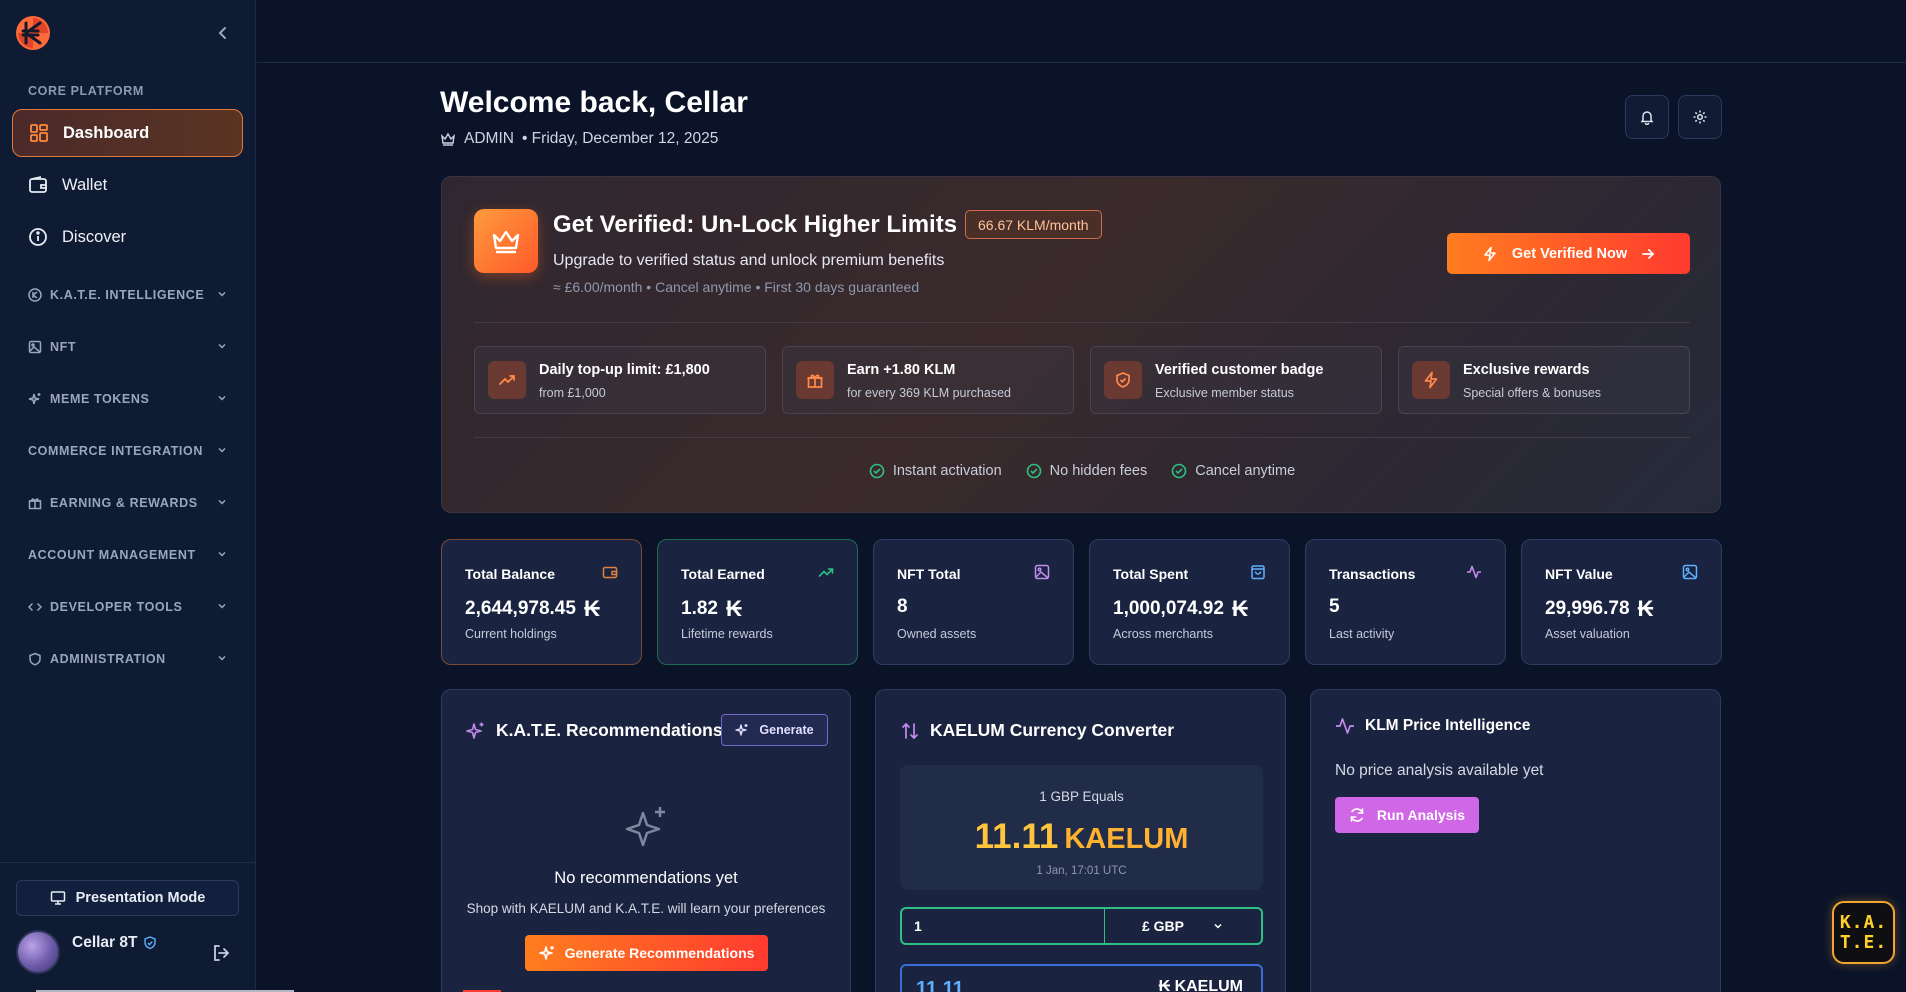  Describe the element at coordinates (105, 942) in the screenshot. I see `user-name: Cellar 8T` at that location.